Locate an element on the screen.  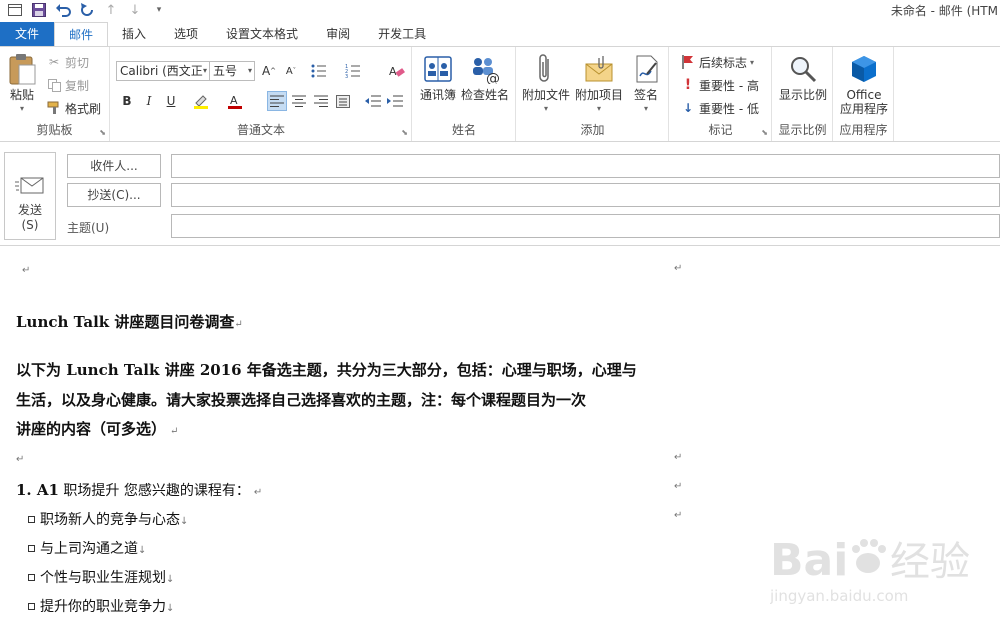
grow-font-icon: A ^ is located at coordinates (269, 71).